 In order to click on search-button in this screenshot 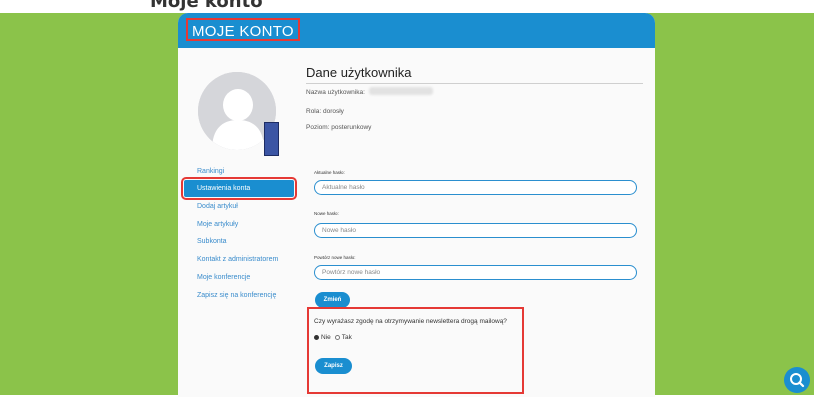, I will do `click(797, 380)`.